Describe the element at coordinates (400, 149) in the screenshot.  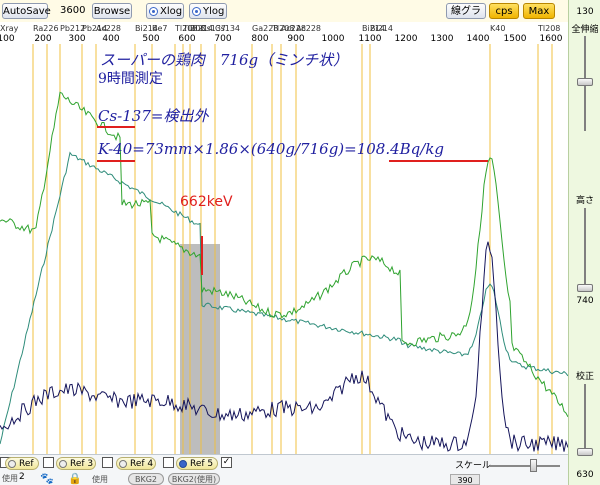
I see `k40-result: 108.4Bq/kg` at that location.